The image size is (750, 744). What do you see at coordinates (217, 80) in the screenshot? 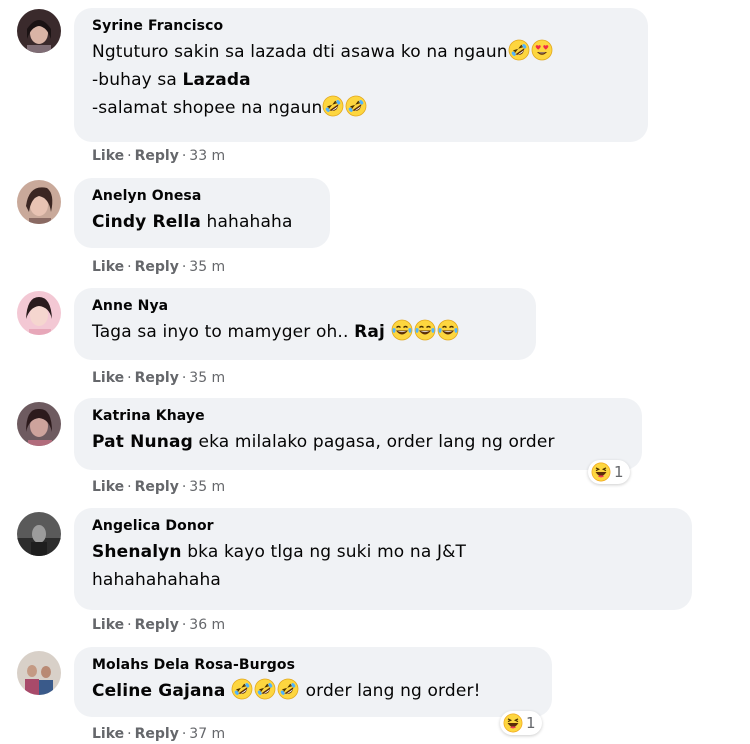
I see `mention-link: Lazada` at bounding box center [217, 80].